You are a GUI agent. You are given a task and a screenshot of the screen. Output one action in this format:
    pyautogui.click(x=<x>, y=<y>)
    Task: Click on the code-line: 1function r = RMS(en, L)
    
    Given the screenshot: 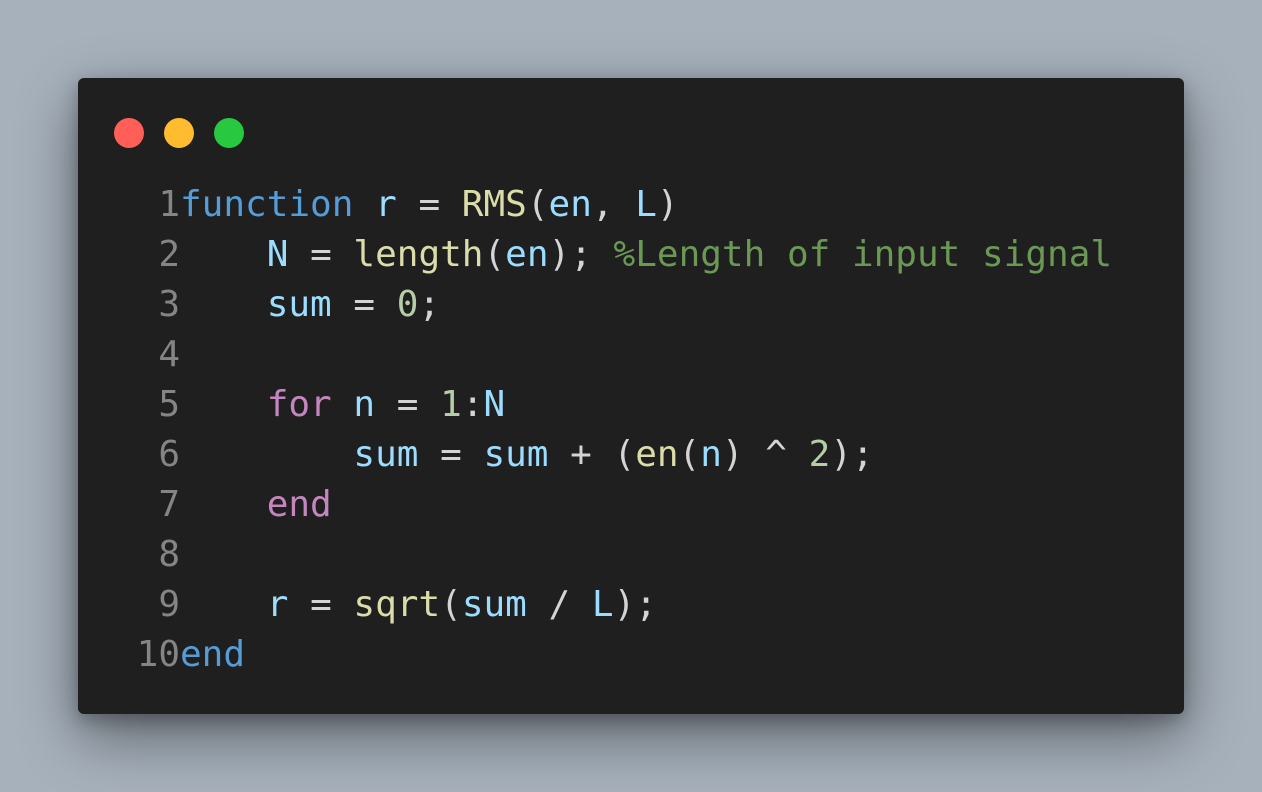 What is the action you would take?
    pyautogui.click(x=610, y=205)
    